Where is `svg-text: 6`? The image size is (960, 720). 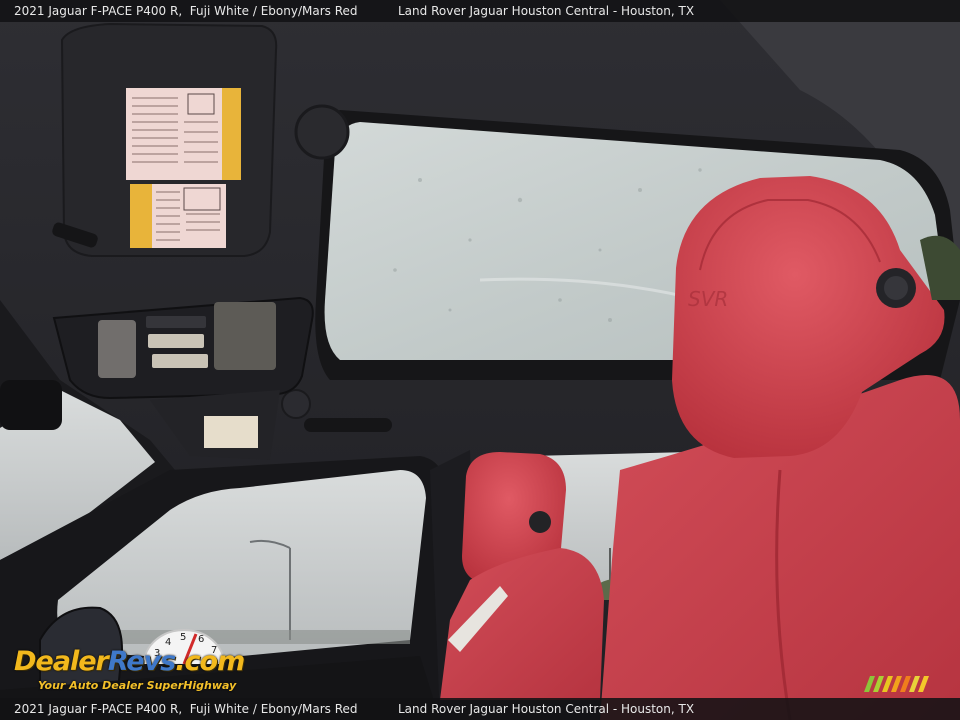
svg-text: 6 is located at coordinates (201, 639).